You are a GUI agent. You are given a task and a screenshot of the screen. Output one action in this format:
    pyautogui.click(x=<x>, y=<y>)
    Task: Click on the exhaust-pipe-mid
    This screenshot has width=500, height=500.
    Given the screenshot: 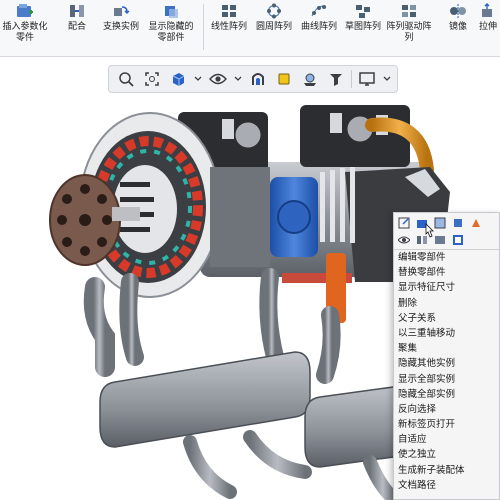 What is the action you would take?
    pyautogui.click(x=271, y=317)
    